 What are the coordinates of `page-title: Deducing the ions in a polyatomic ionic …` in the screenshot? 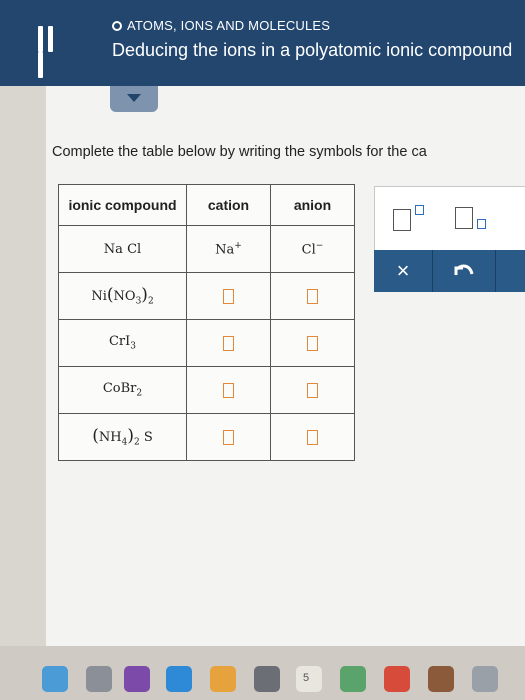 It's located at (312, 50).